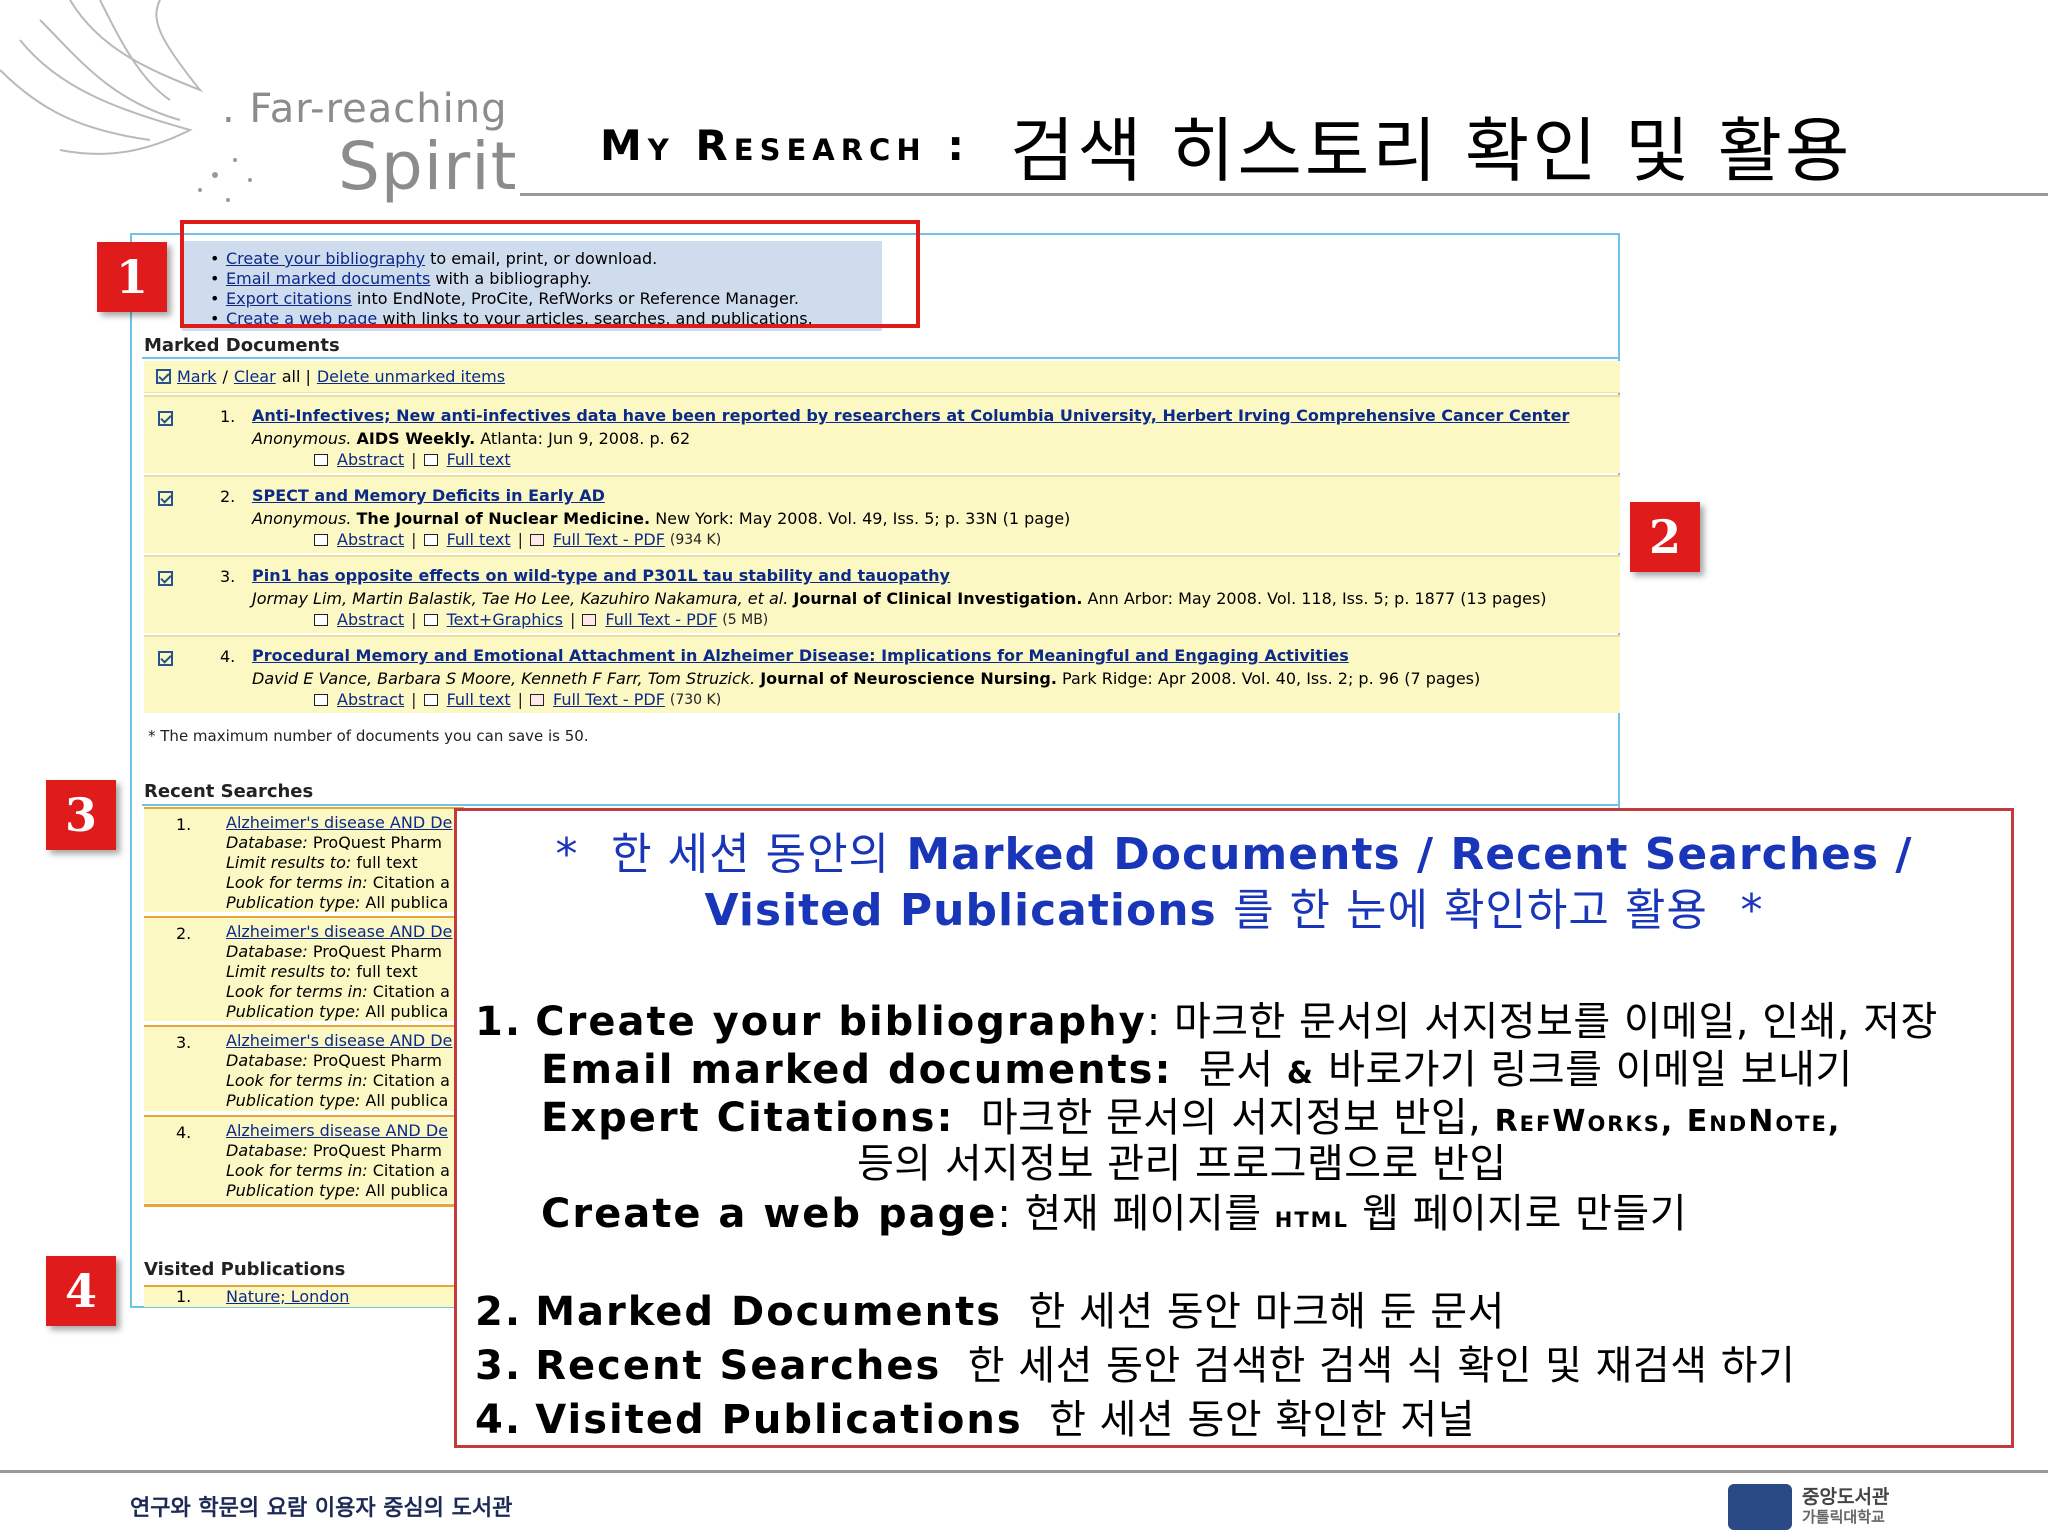 Image resolution: width=2048 pixels, height=1536 pixels. I want to click on visited-publication-item: 1. Nature; London, so click(304, 1296).